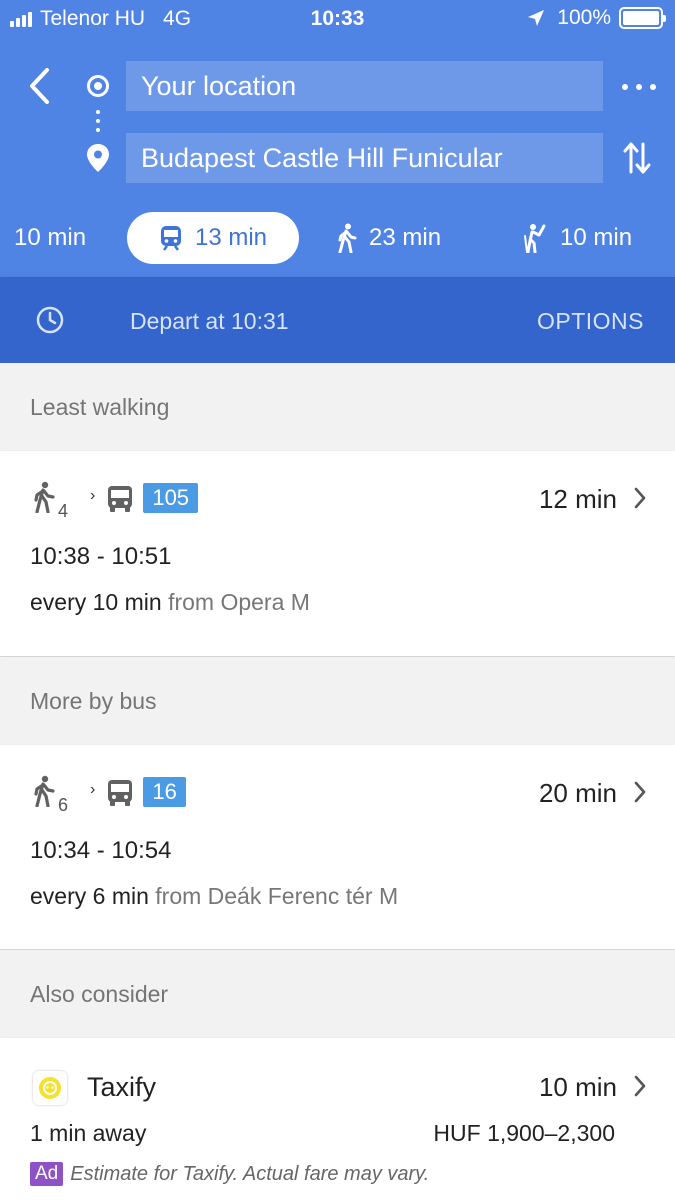 This screenshot has height=1200, width=675. What do you see at coordinates (337, 320) in the screenshot?
I see `depart-bar: Depart at 10:31 OPTIONS` at bounding box center [337, 320].